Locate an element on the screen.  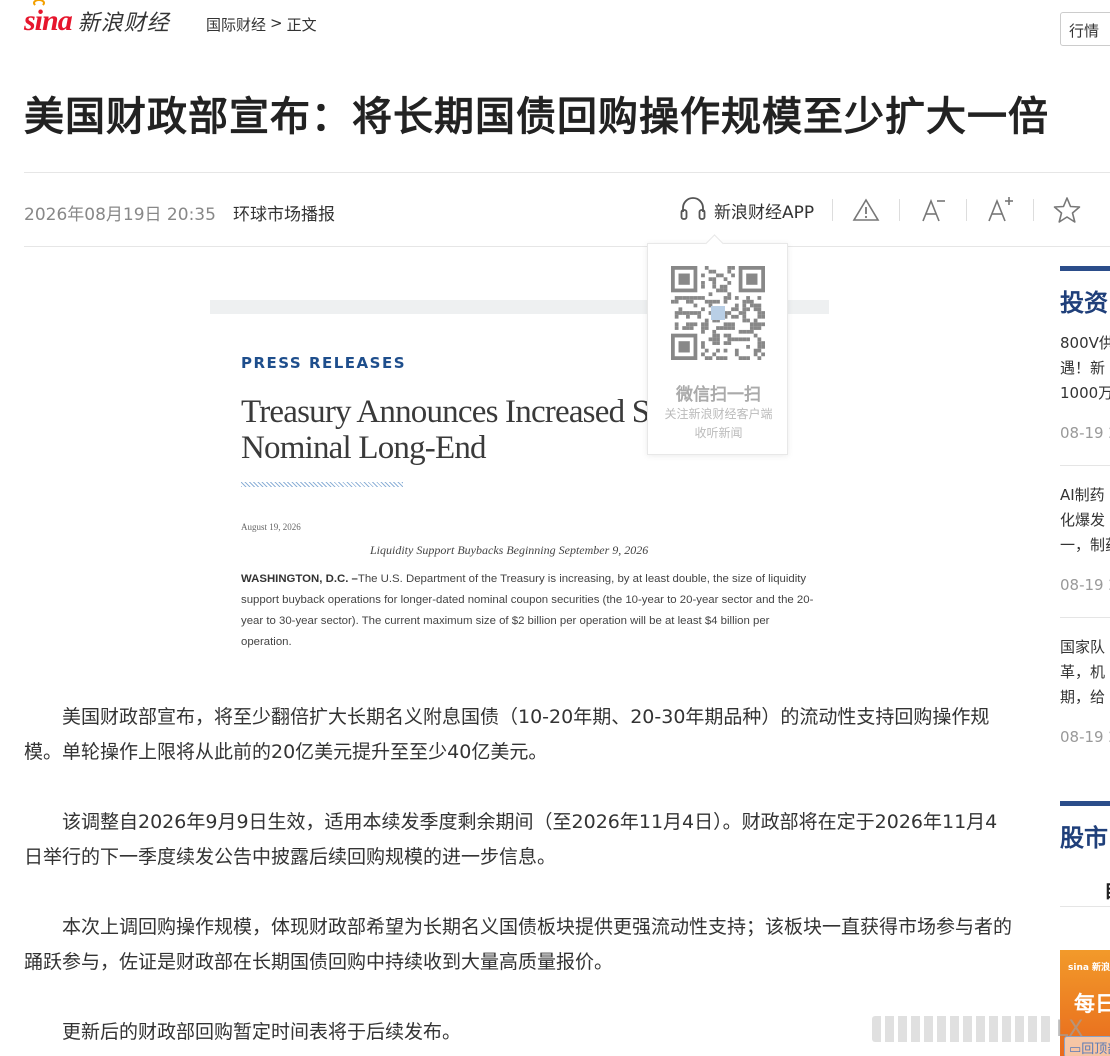
sidebar-news-line: 革，机 is located at coordinates (1083, 672).